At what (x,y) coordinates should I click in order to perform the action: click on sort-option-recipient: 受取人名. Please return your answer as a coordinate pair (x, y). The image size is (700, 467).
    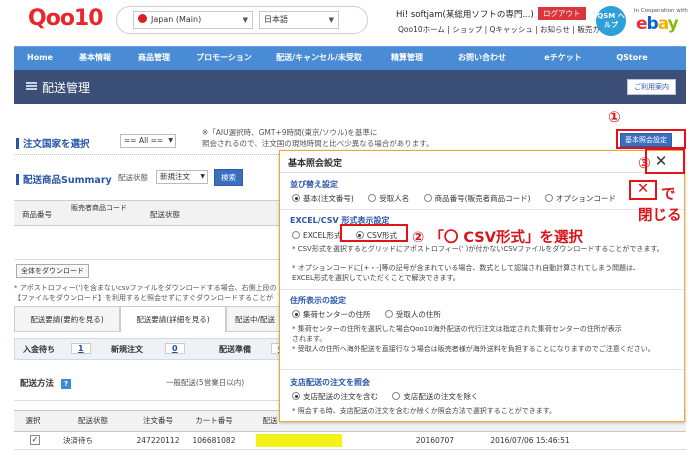
    Looking at the image, I should click on (388, 198).